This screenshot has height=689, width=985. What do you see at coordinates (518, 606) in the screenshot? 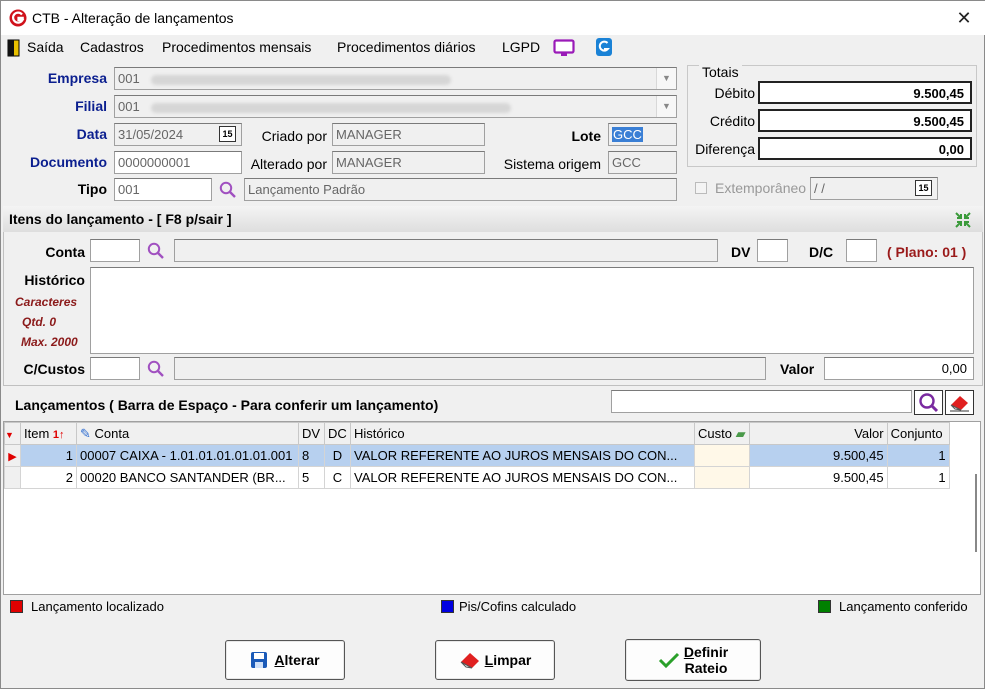
I see `legend-piscofins-text: Pis/Cofins calculado` at bounding box center [518, 606].